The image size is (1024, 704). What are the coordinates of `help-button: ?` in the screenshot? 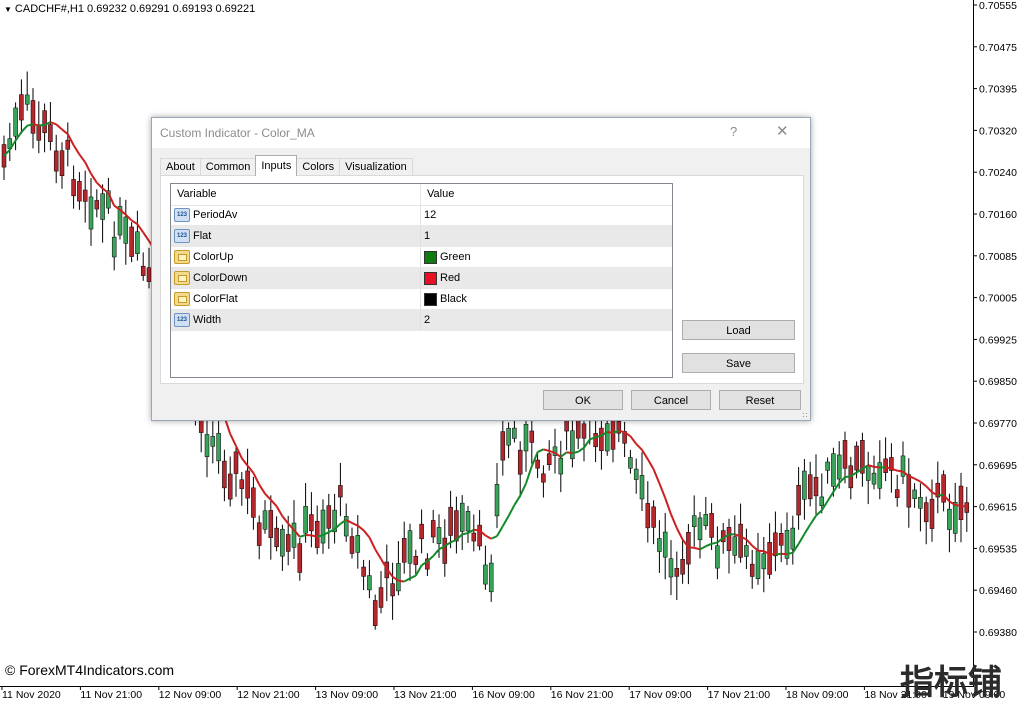 It's located at (733, 131).